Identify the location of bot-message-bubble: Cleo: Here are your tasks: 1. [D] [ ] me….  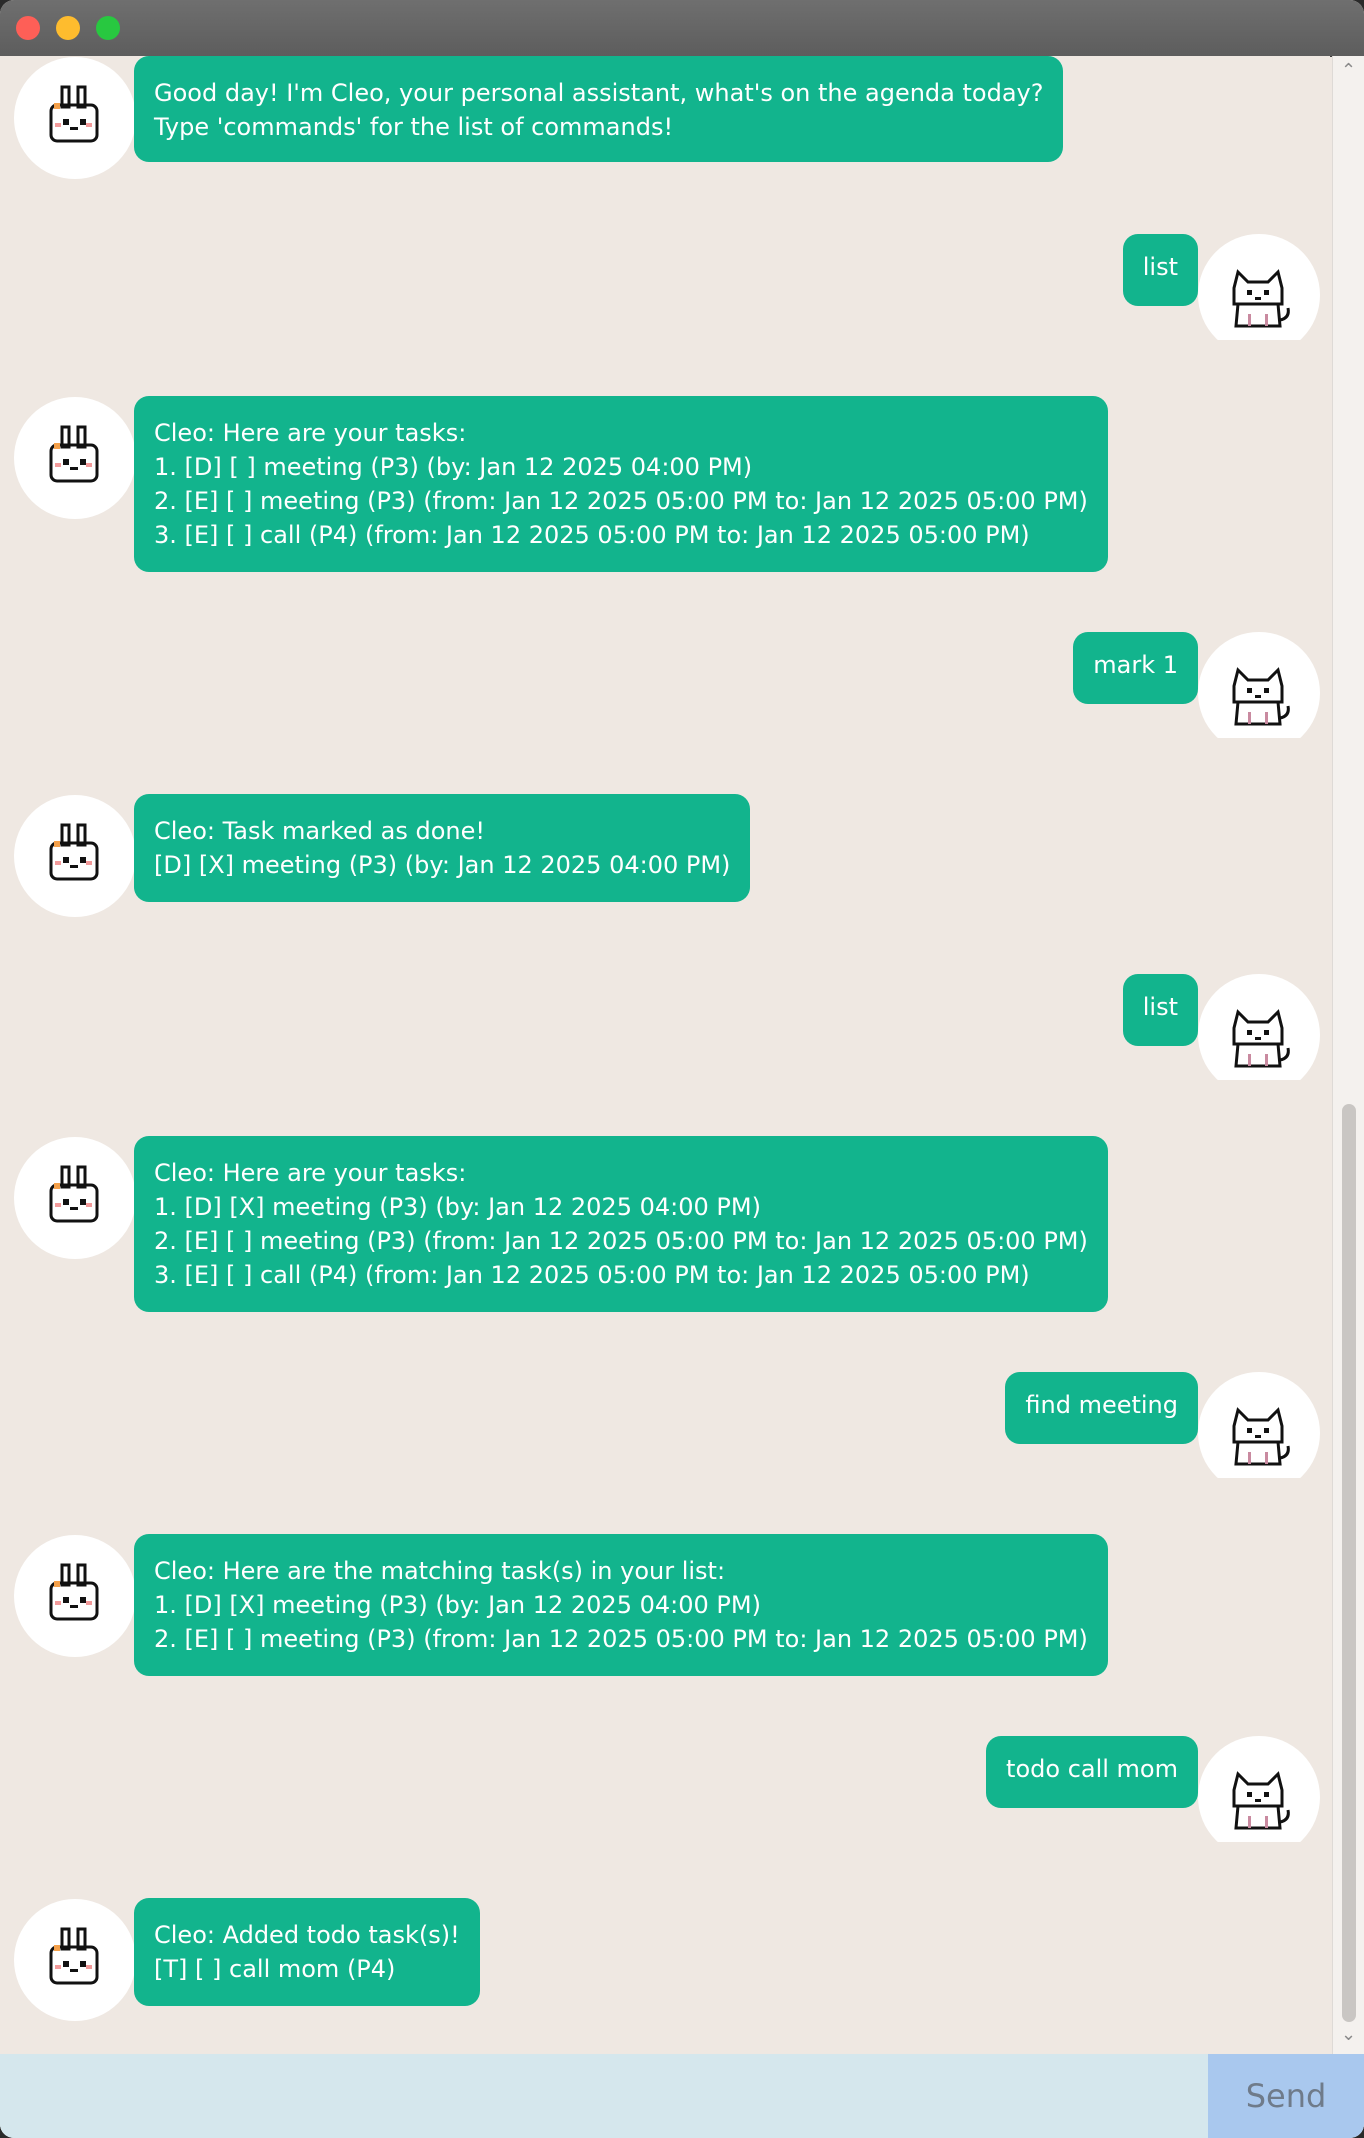
(621, 484).